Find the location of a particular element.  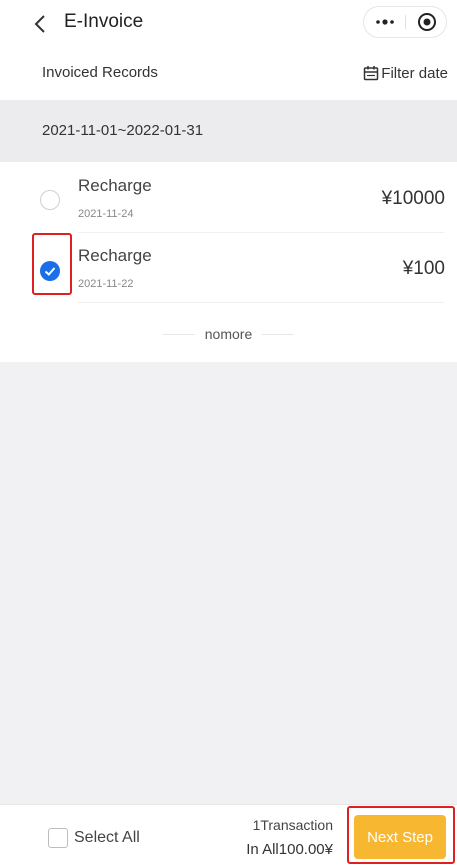

list-end-text: nomore is located at coordinates (228, 334).